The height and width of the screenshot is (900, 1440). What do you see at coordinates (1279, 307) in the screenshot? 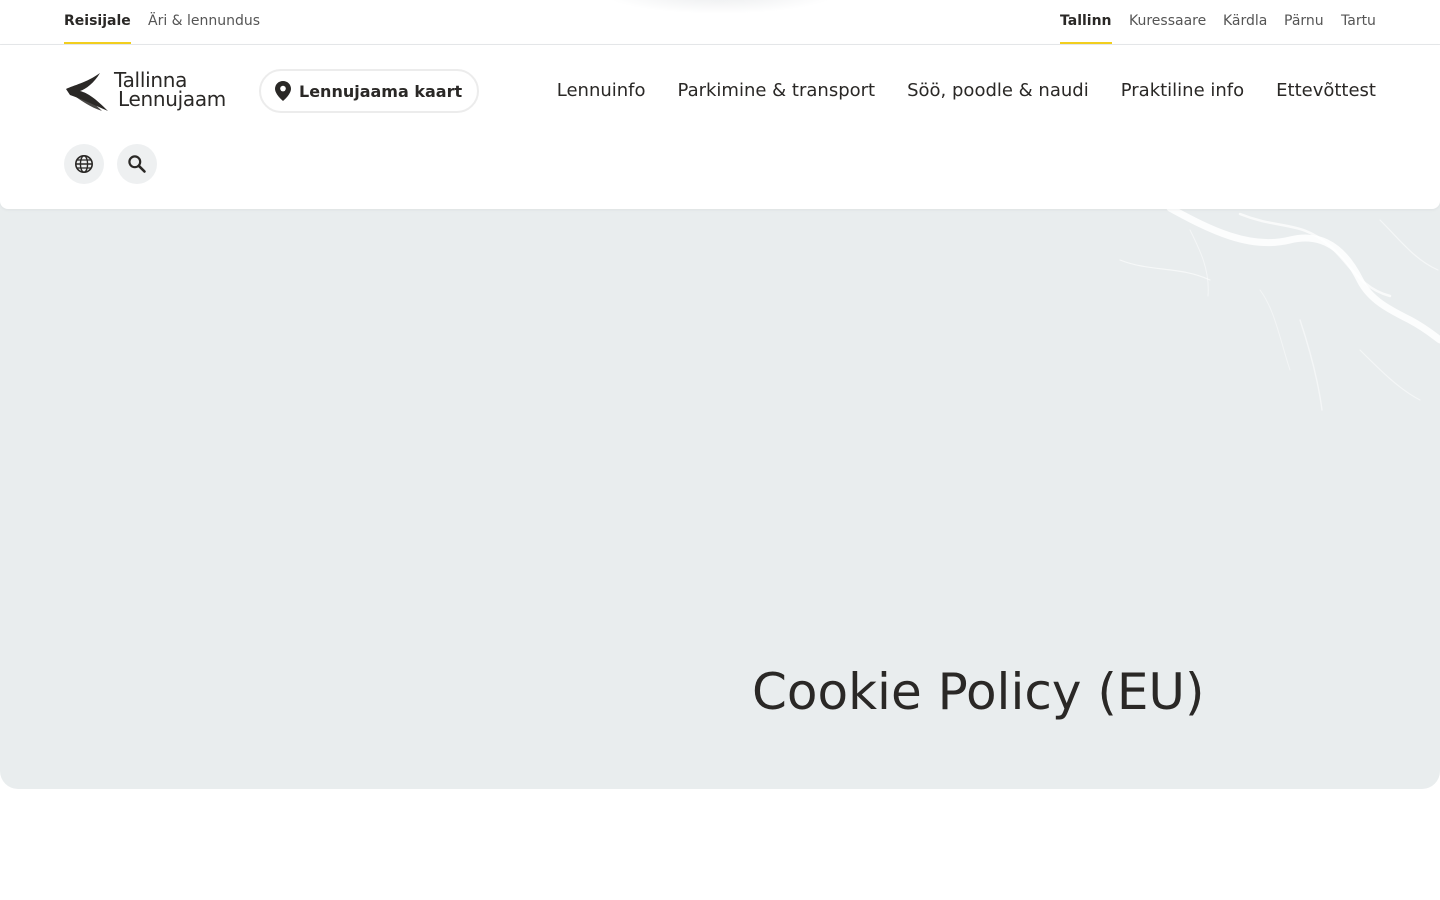
I see `decorative-map-lines` at bounding box center [1279, 307].